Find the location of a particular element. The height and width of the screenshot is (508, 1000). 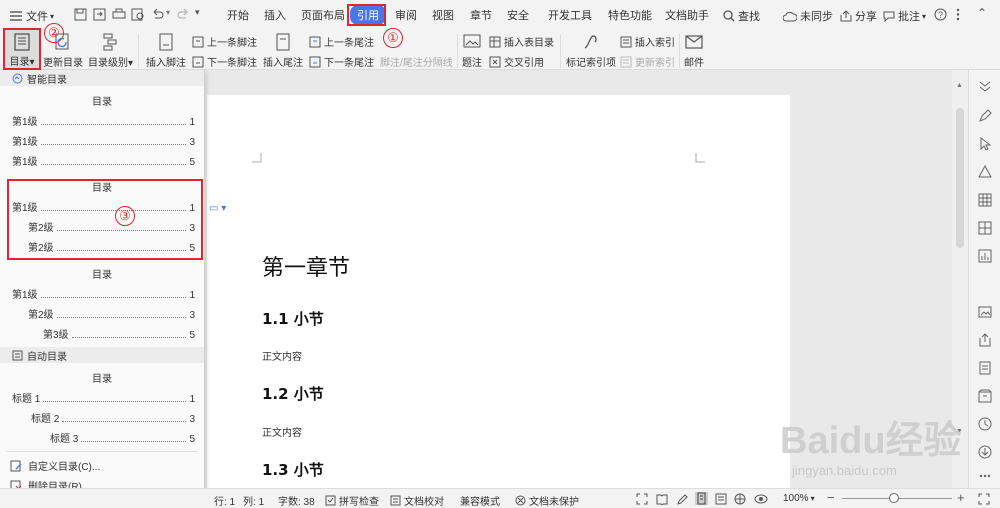

zoom-in-button: + is located at coordinates (961, 497).